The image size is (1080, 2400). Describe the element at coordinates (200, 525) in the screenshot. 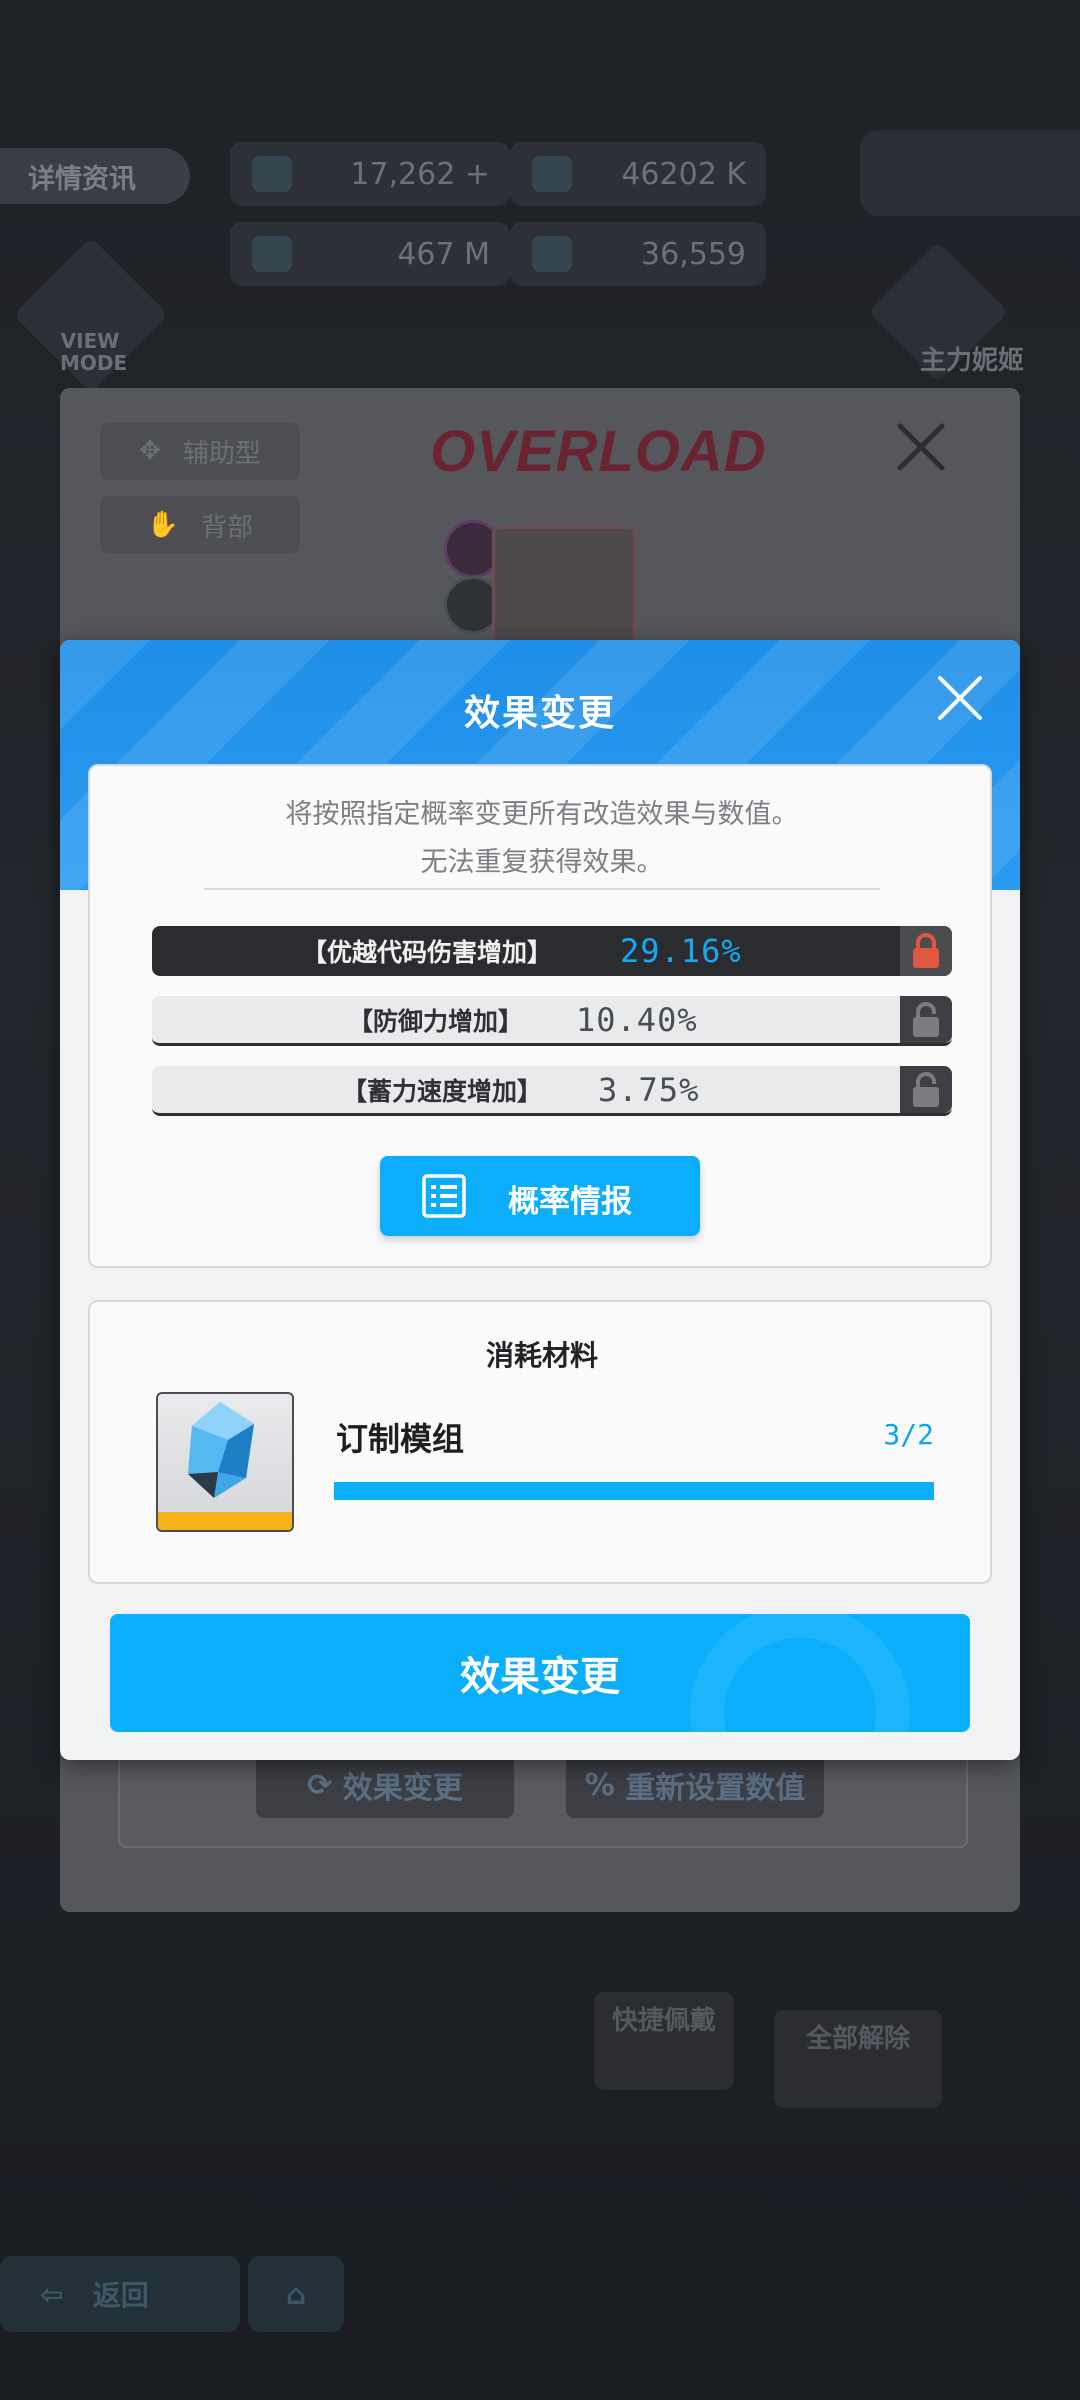

I see `slot-tag: ✋ 背部` at that location.